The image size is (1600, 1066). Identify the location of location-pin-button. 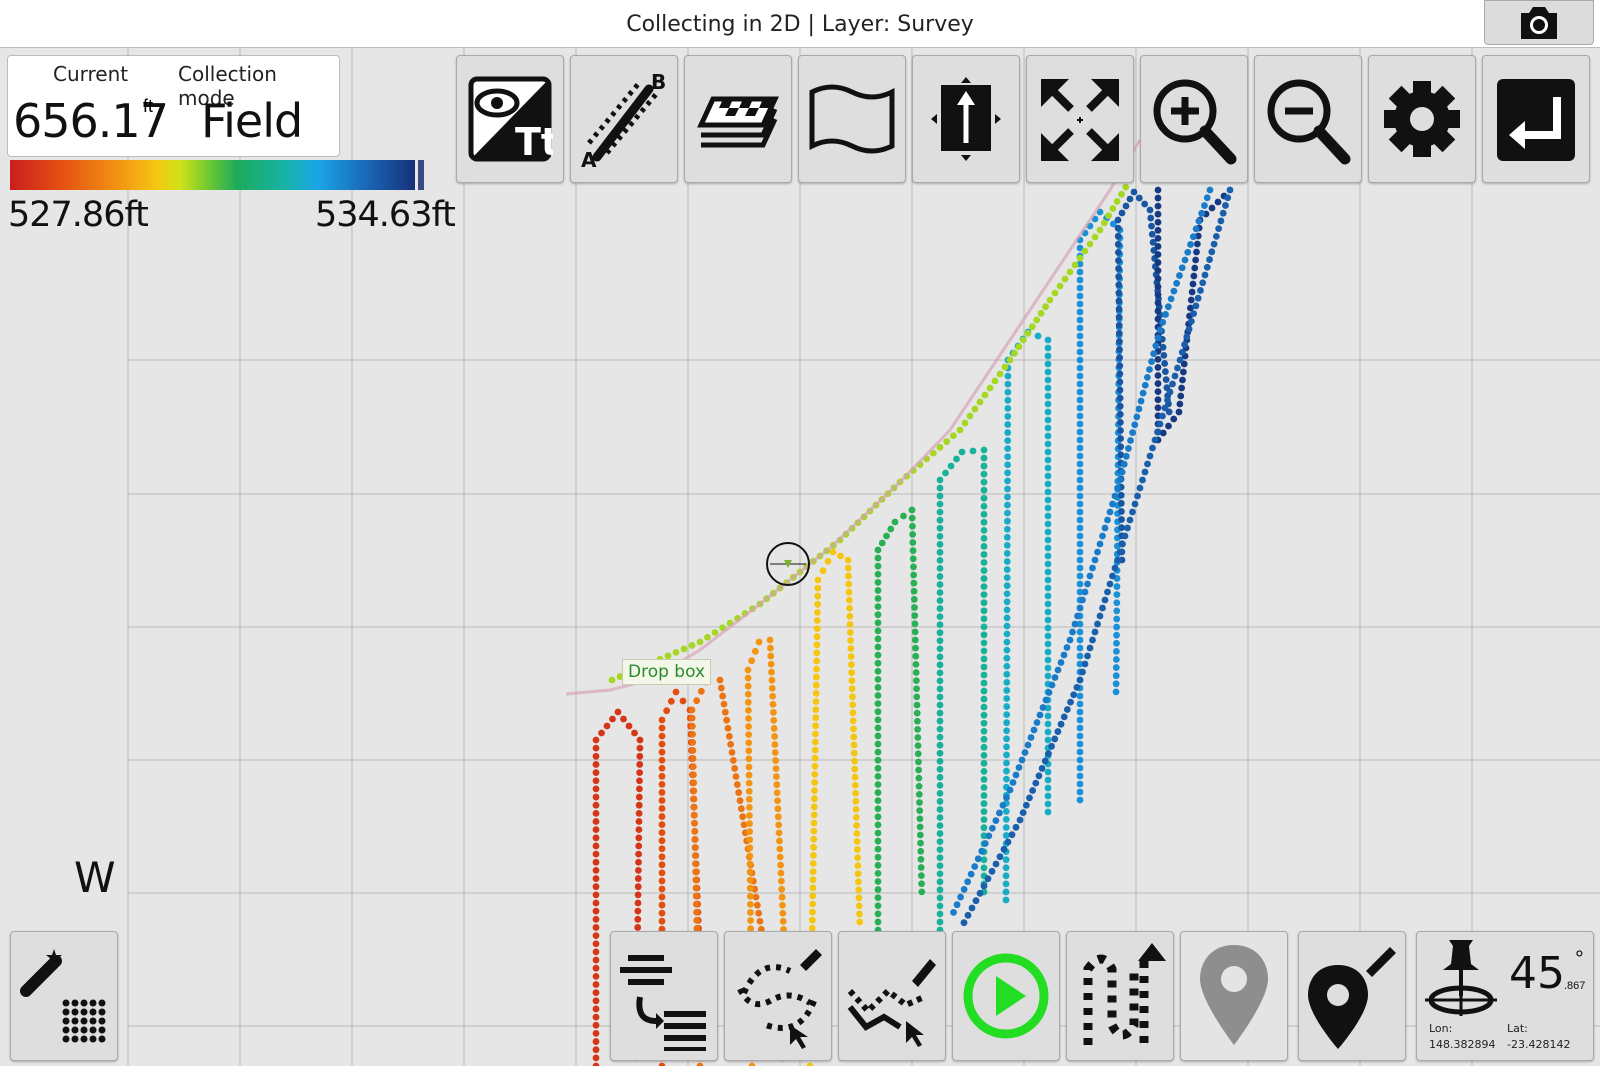
(1234, 996).